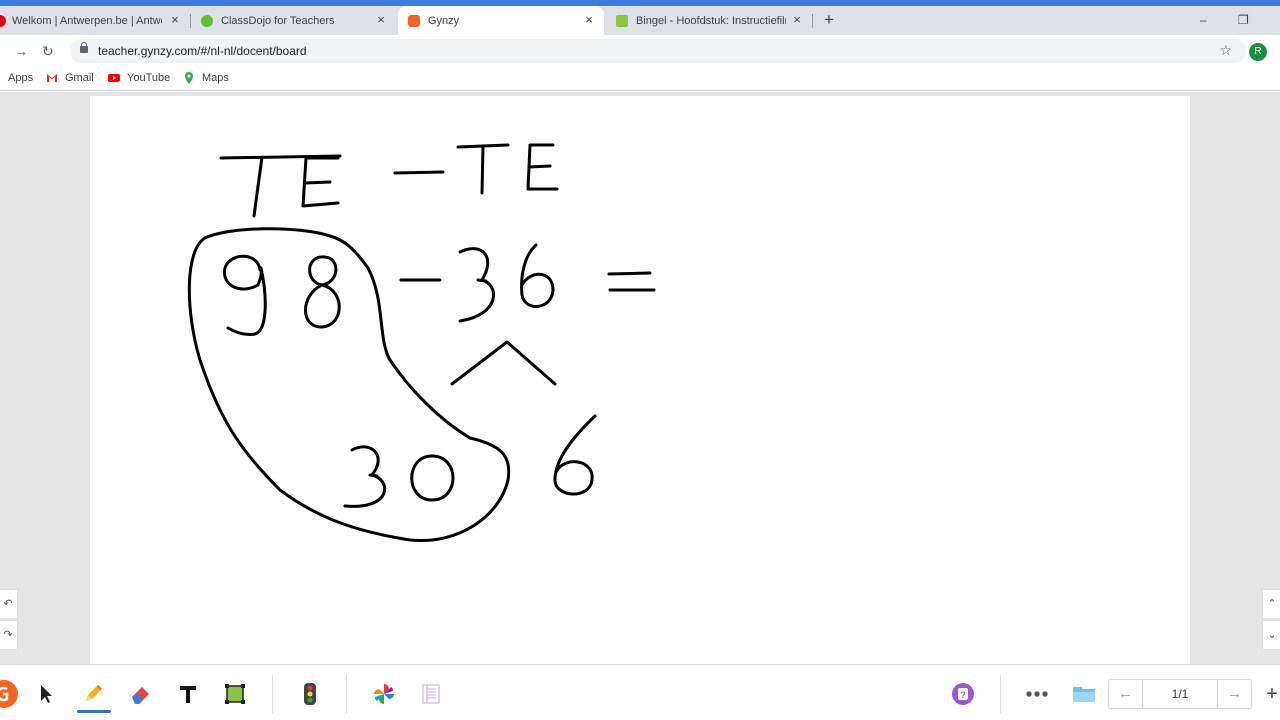 Image resolution: width=1280 pixels, height=720 pixels. Describe the element at coordinates (87, 20) in the screenshot. I see `tab-title: Welkom | Antwerpen.be | Antwerpen` at that location.